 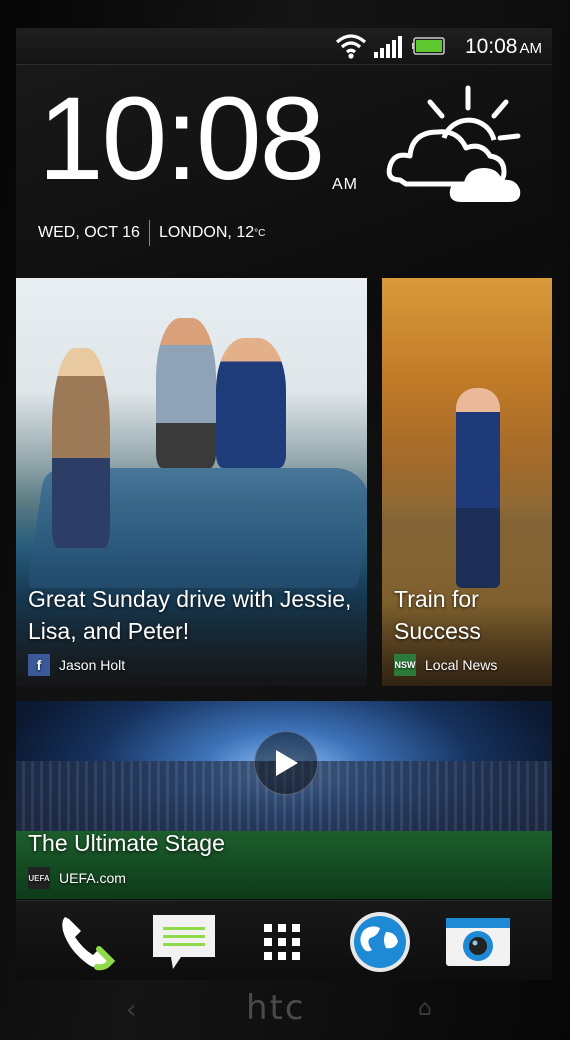 What do you see at coordinates (149, 233) in the screenshot?
I see `date-separator` at bounding box center [149, 233].